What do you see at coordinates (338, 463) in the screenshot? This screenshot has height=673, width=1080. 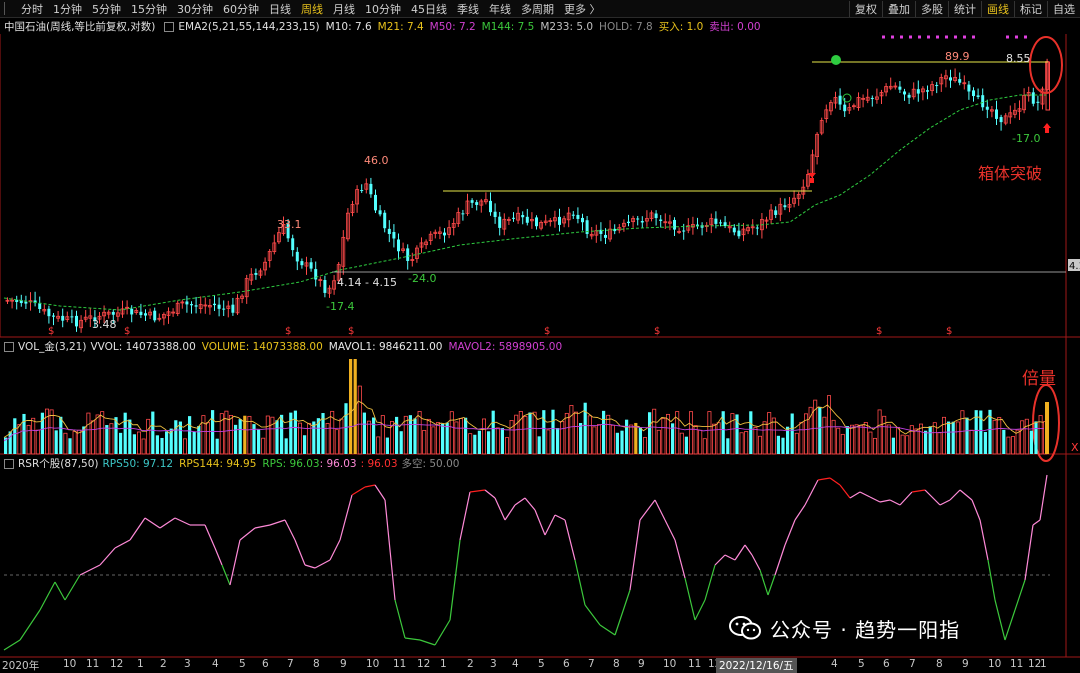 I see `rps-v1: : 96.03` at bounding box center [338, 463].